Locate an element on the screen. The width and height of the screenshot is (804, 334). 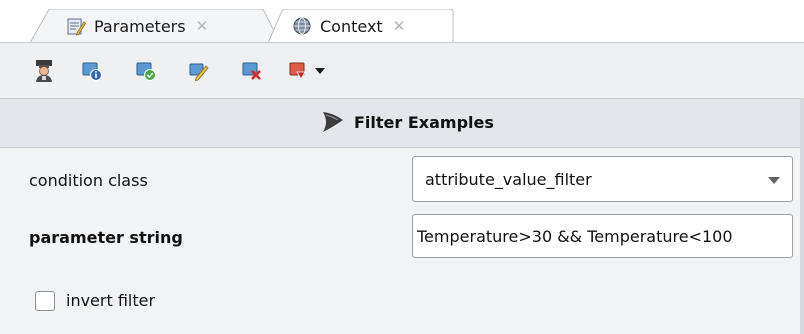
invert-filter-label: invert filter is located at coordinates (111, 300).